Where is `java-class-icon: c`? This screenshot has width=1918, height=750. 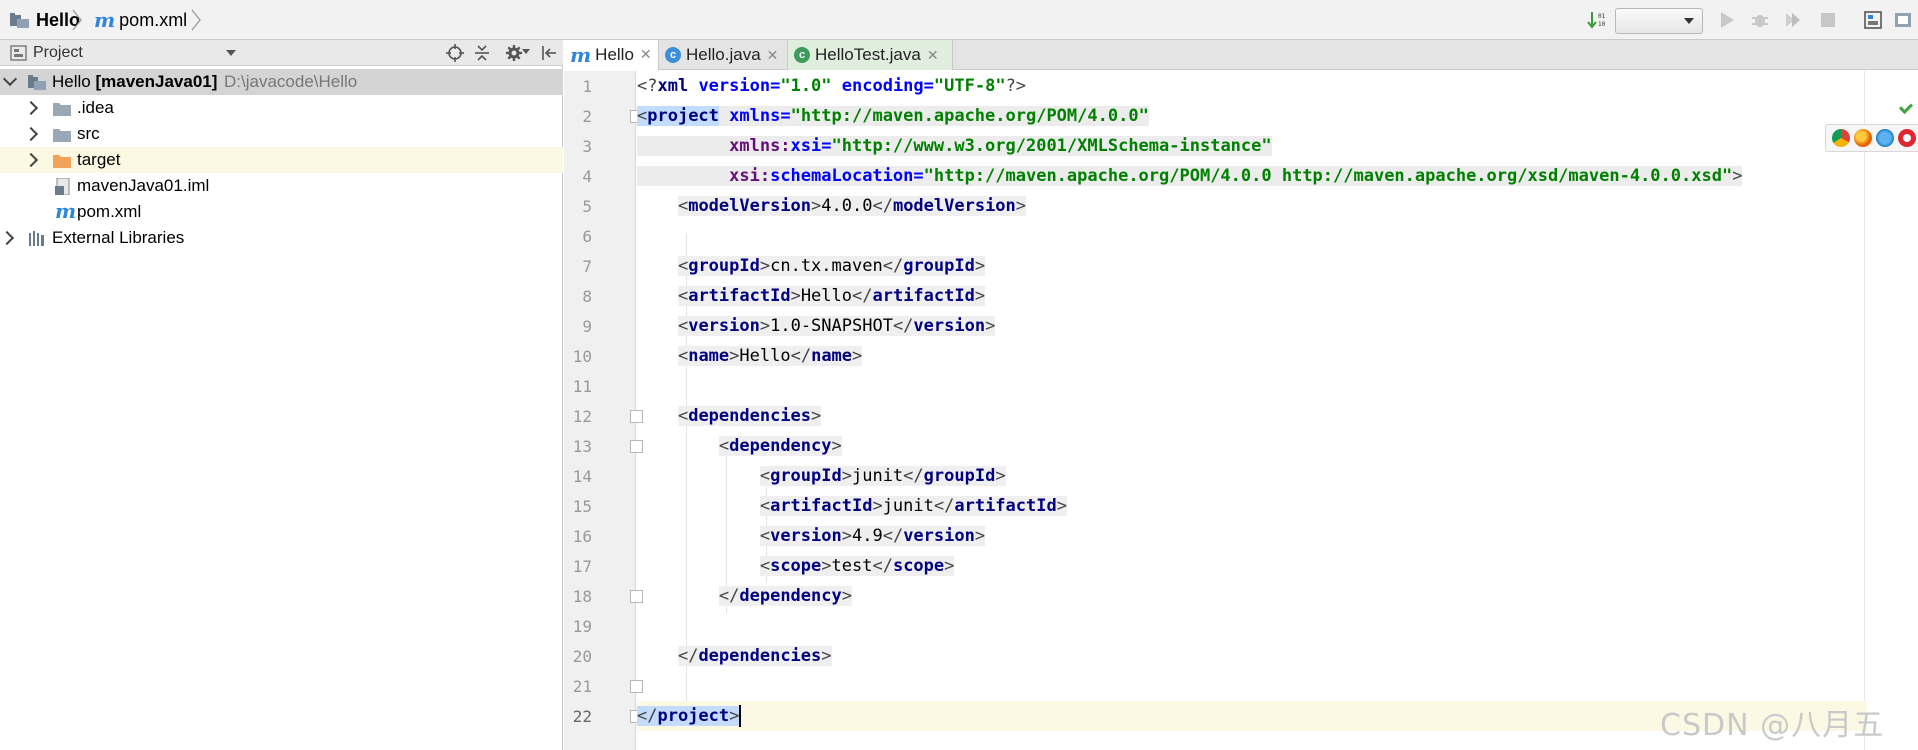
java-class-icon: c is located at coordinates (673, 55).